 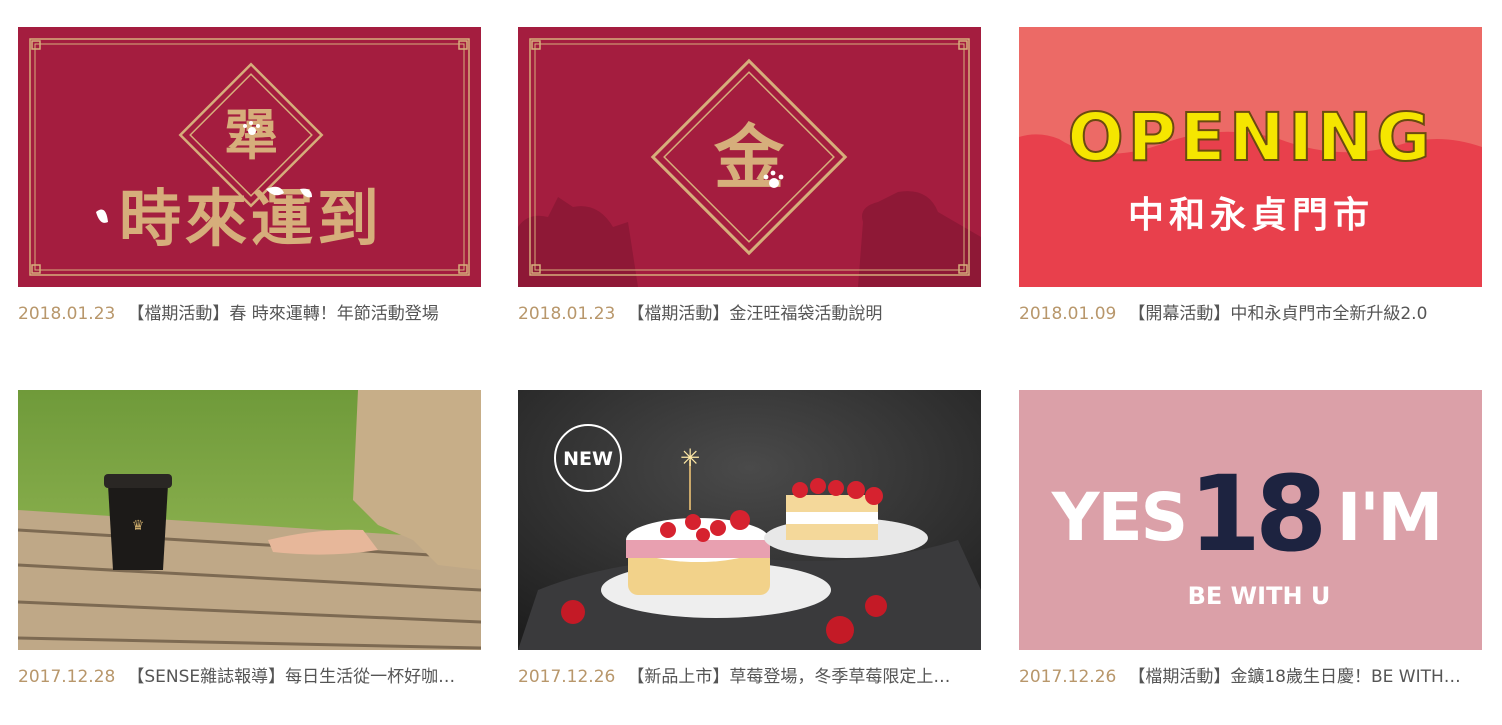 I want to click on eighteen-number: 18, so click(x=1255, y=514).